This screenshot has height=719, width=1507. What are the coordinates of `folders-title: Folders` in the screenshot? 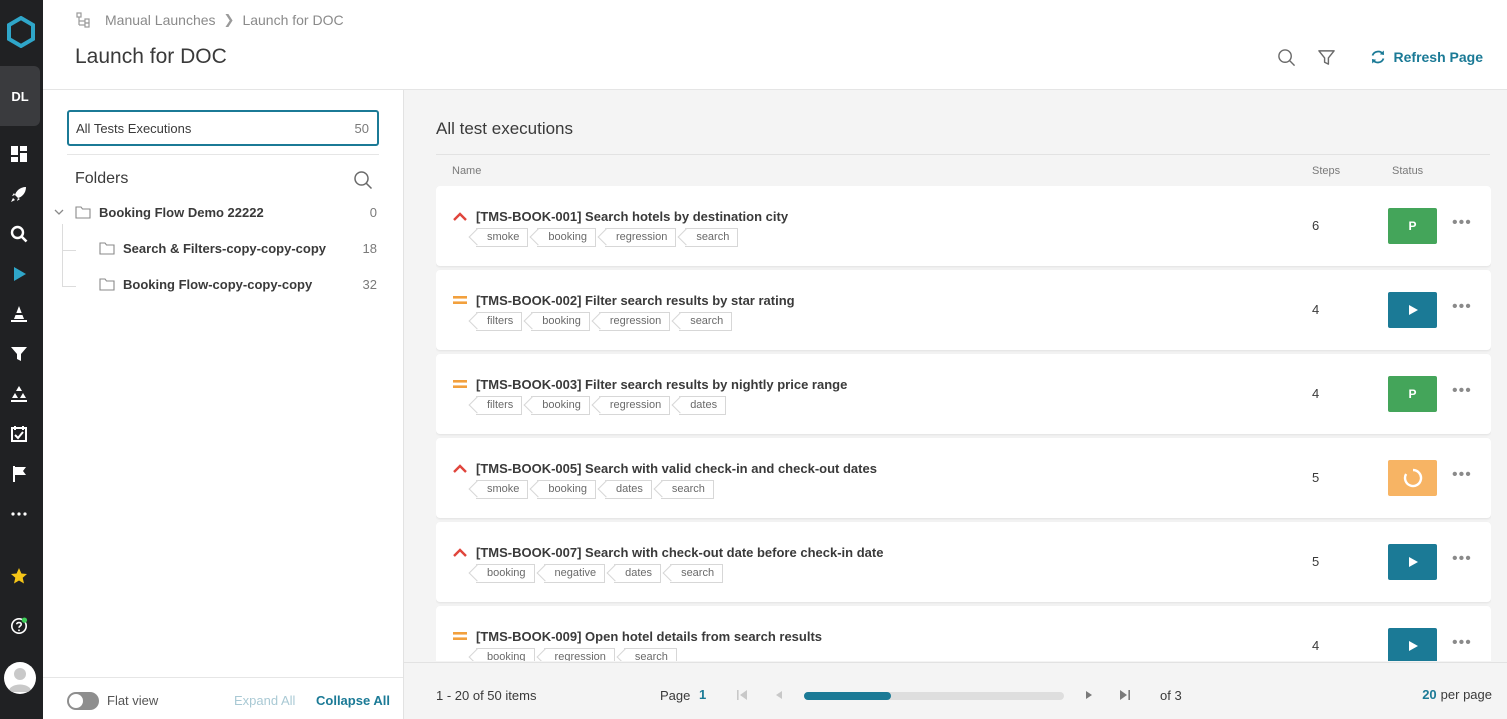 It's located at (102, 178).